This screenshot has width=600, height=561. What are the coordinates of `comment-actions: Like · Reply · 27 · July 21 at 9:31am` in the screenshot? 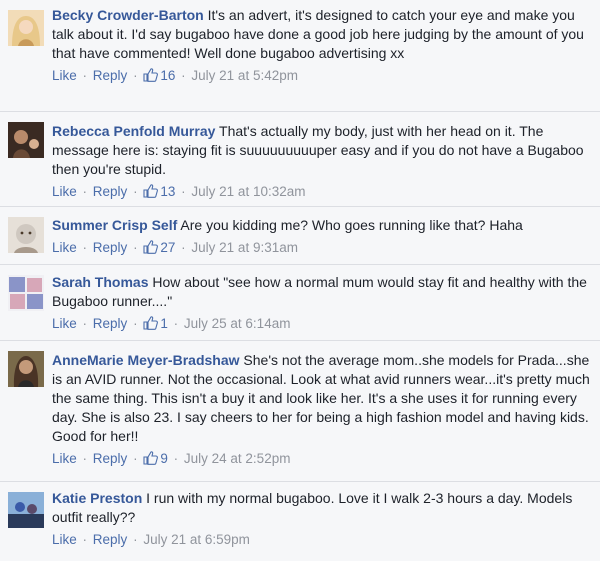 It's located at (321, 247).